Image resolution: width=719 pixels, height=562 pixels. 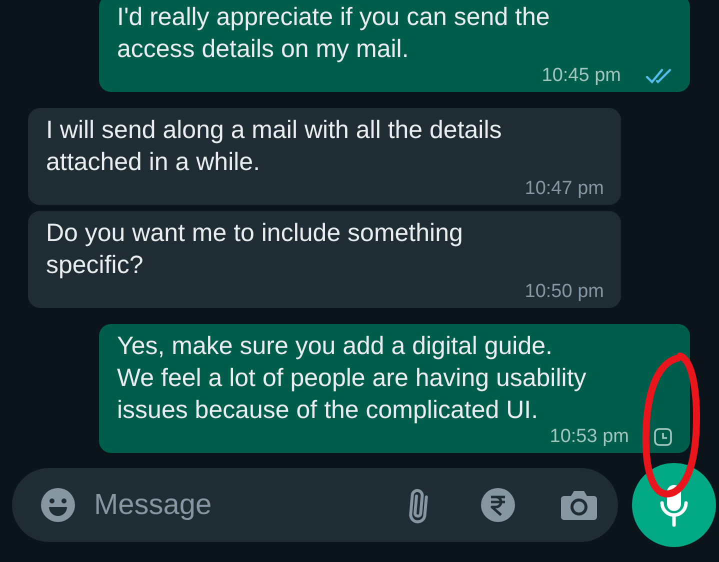 I want to click on message-composer: Message, so click(x=315, y=505).